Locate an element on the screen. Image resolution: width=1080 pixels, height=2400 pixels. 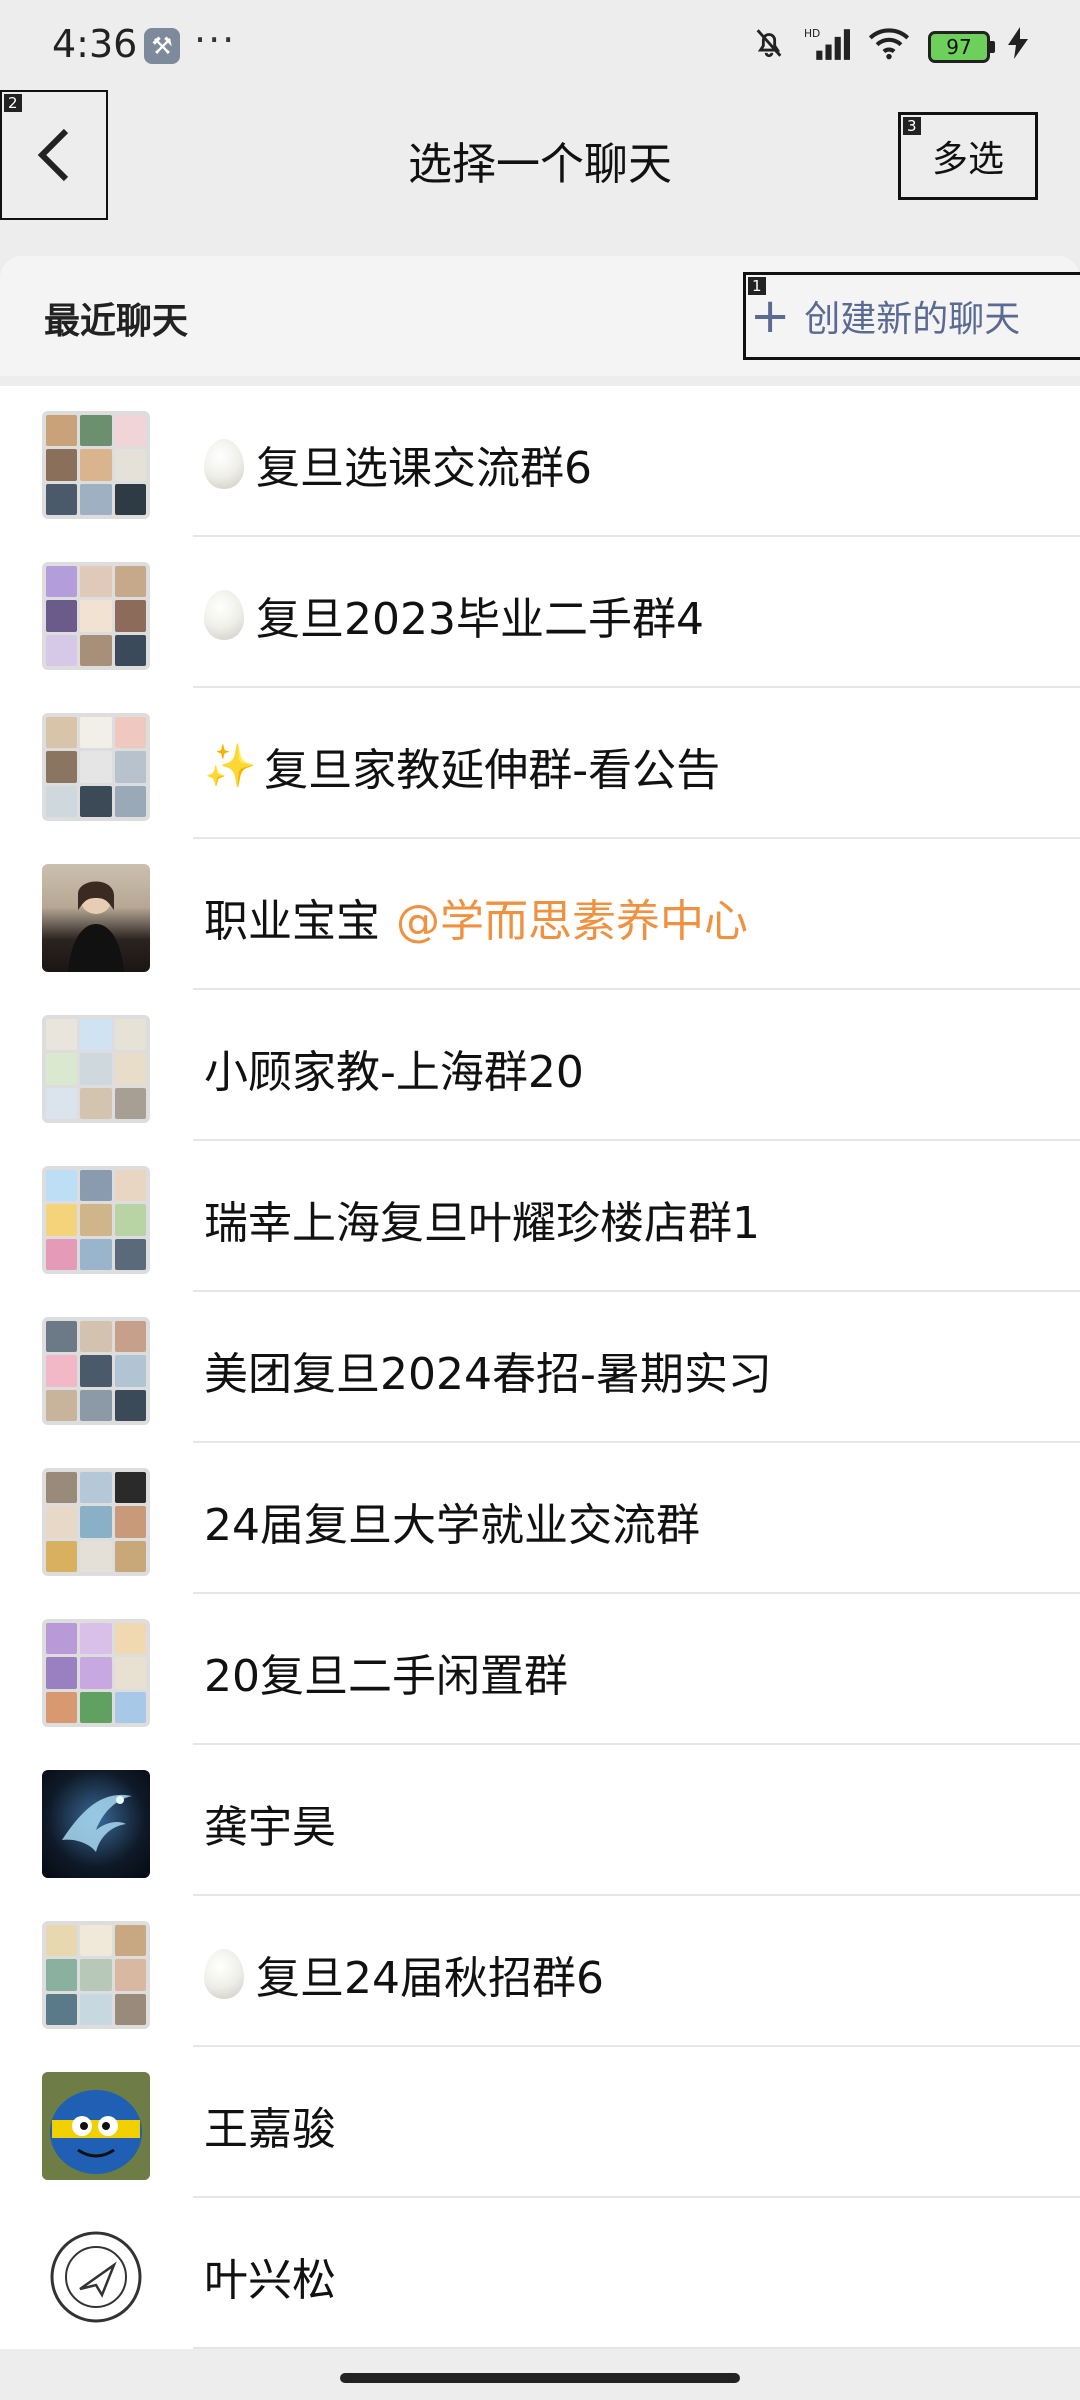
chat-name: 美团复旦2024春招-暑期实习 is located at coordinates (488, 1370).